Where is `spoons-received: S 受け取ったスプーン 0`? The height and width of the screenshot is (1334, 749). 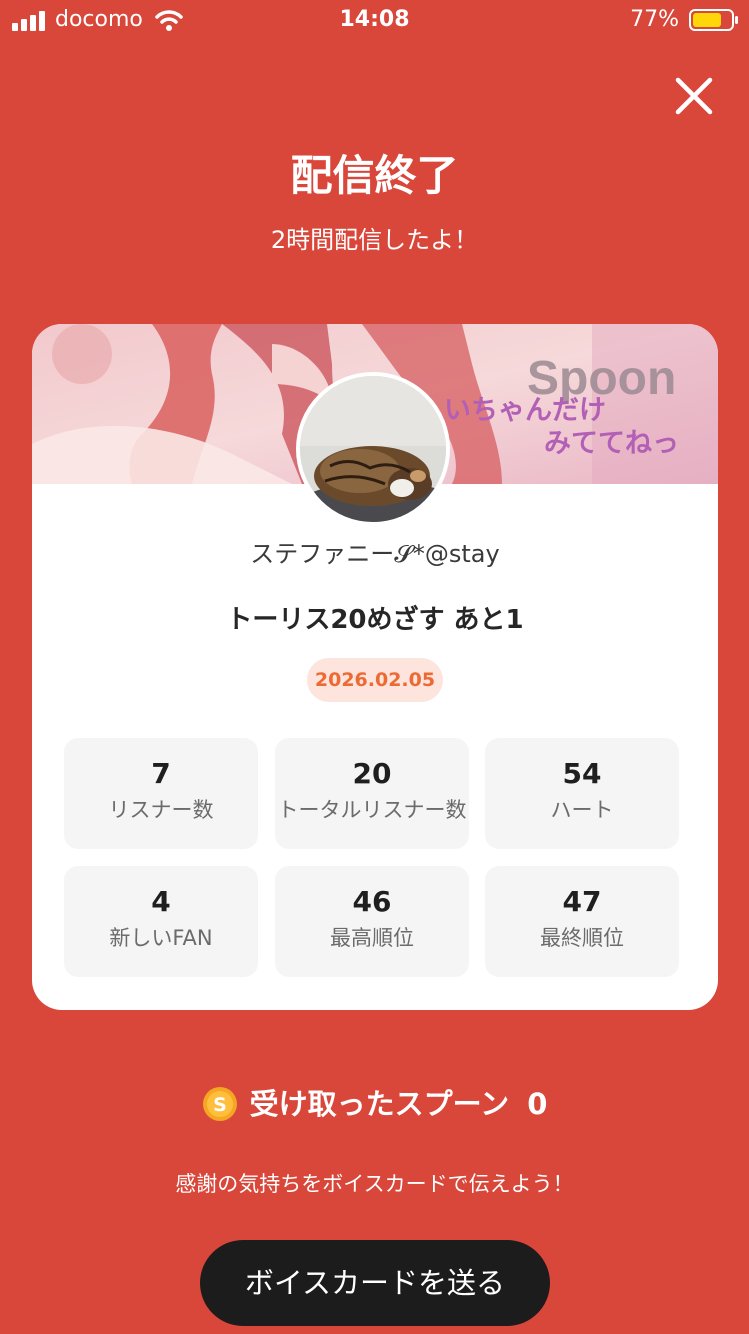 spoons-received: S 受け取ったスプーン 0 is located at coordinates (374, 1104).